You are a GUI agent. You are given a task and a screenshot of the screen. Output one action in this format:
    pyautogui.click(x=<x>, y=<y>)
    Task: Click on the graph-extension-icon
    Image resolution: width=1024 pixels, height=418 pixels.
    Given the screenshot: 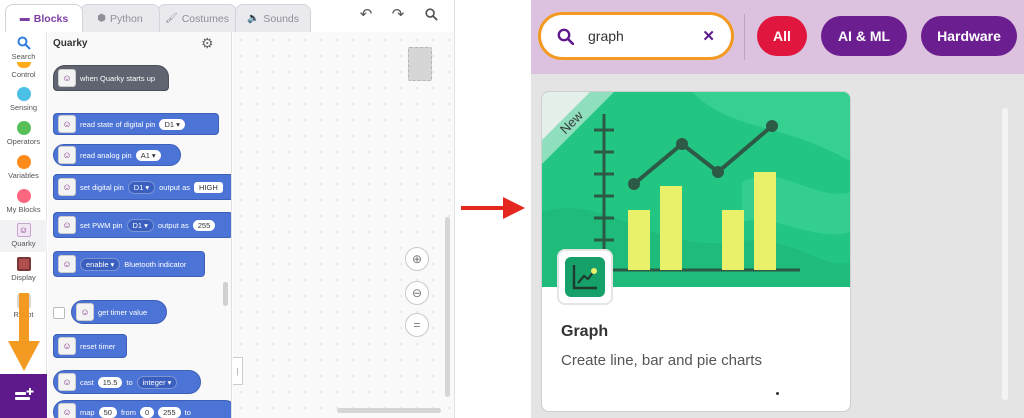 What is the action you would take?
    pyautogui.click(x=585, y=277)
    